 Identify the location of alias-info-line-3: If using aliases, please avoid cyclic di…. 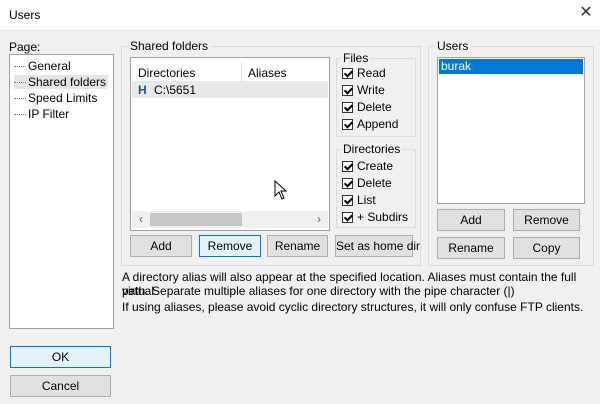
(353, 307).